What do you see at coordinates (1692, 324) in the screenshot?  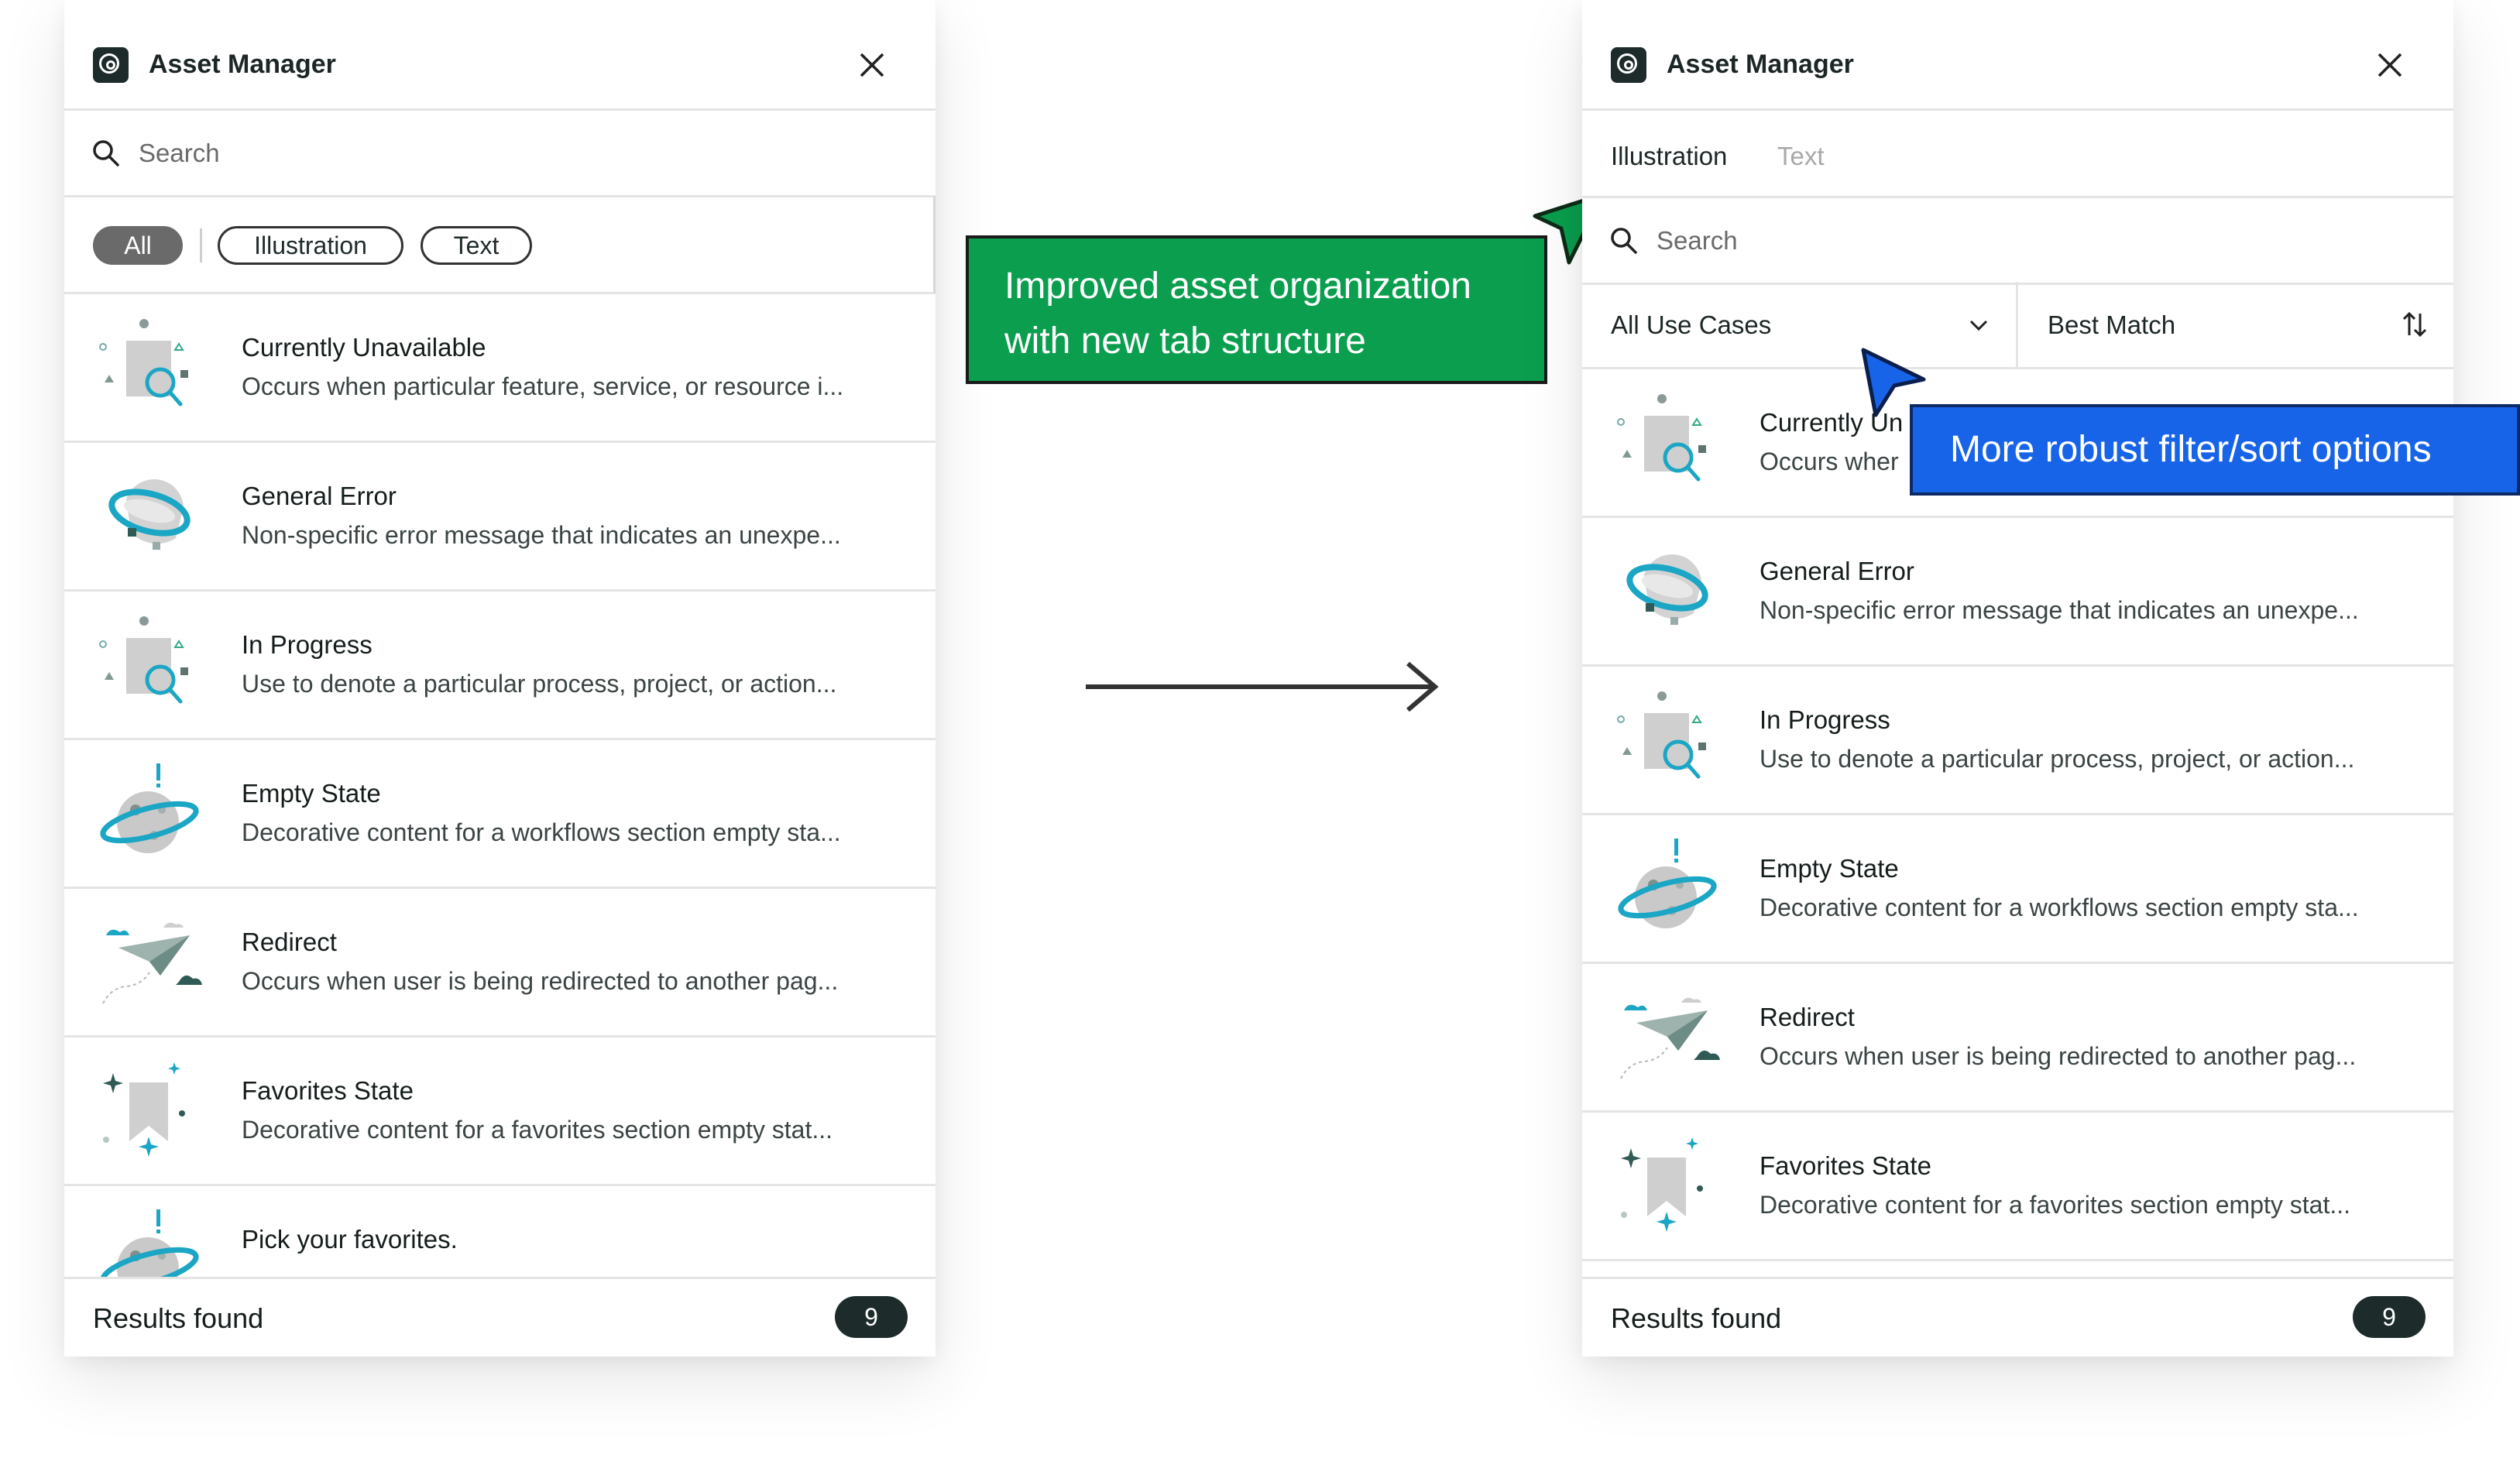 I see `dropdown-label: All Use Cases` at bounding box center [1692, 324].